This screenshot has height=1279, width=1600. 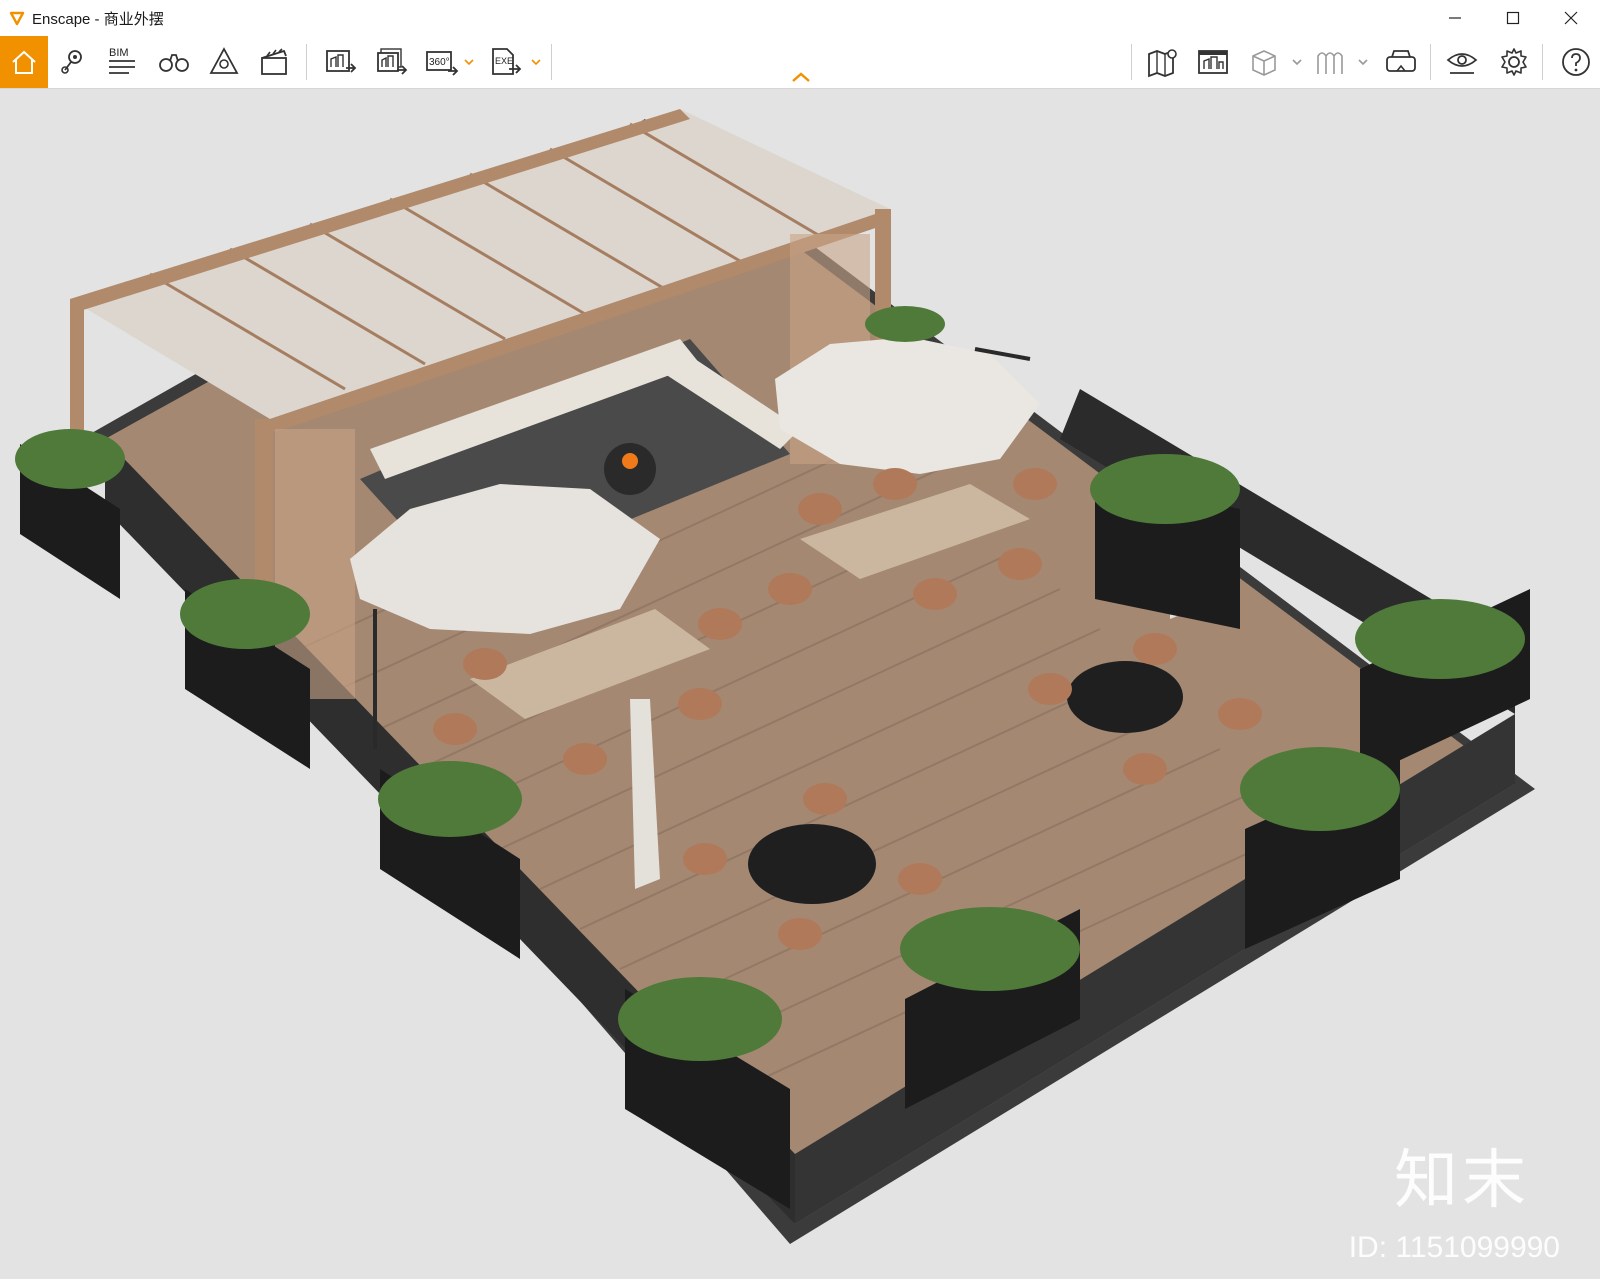 I want to click on panorama-360-icon: 360°, so click(x=442, y=63).